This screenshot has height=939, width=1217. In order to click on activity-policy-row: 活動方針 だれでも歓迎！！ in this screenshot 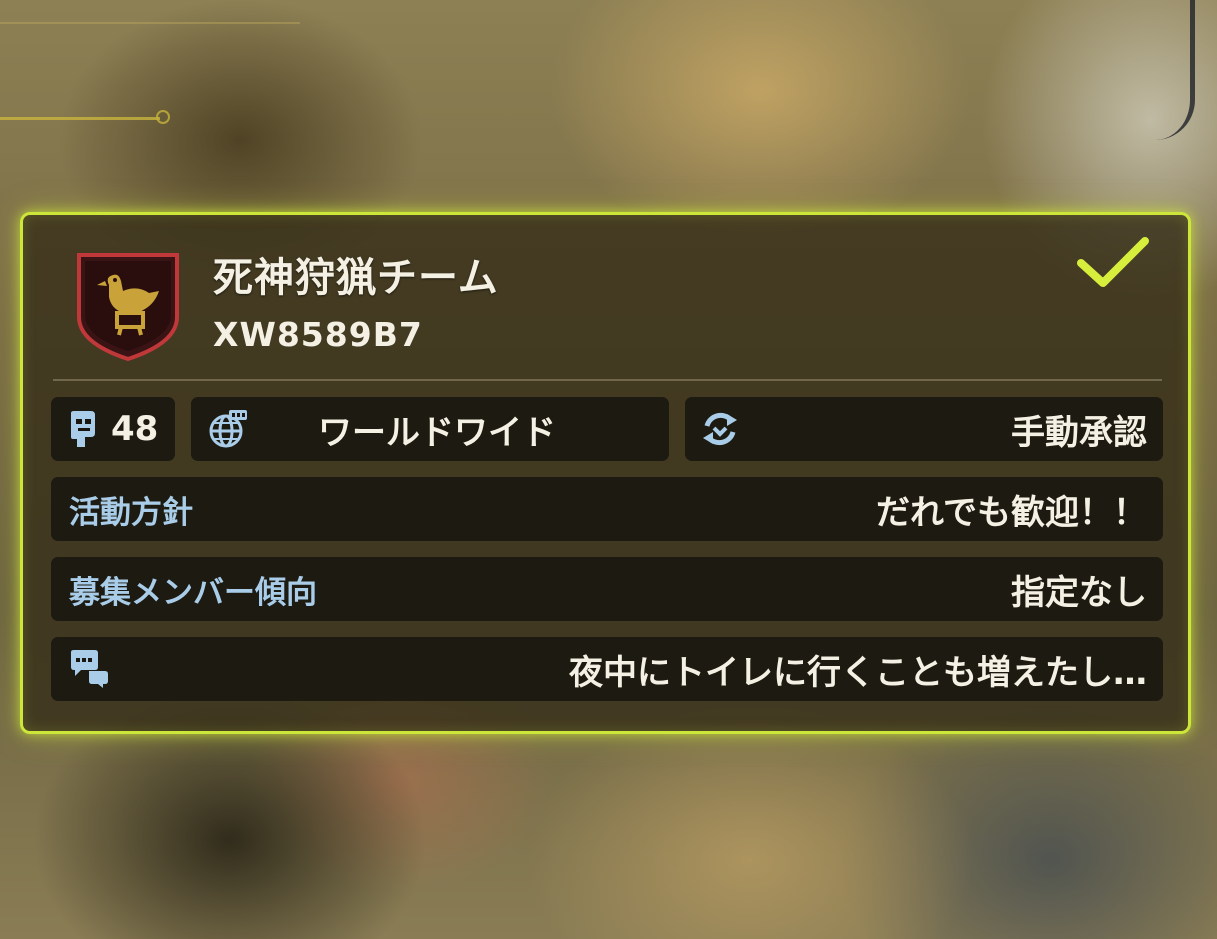, I will do `click(607, 509)`.